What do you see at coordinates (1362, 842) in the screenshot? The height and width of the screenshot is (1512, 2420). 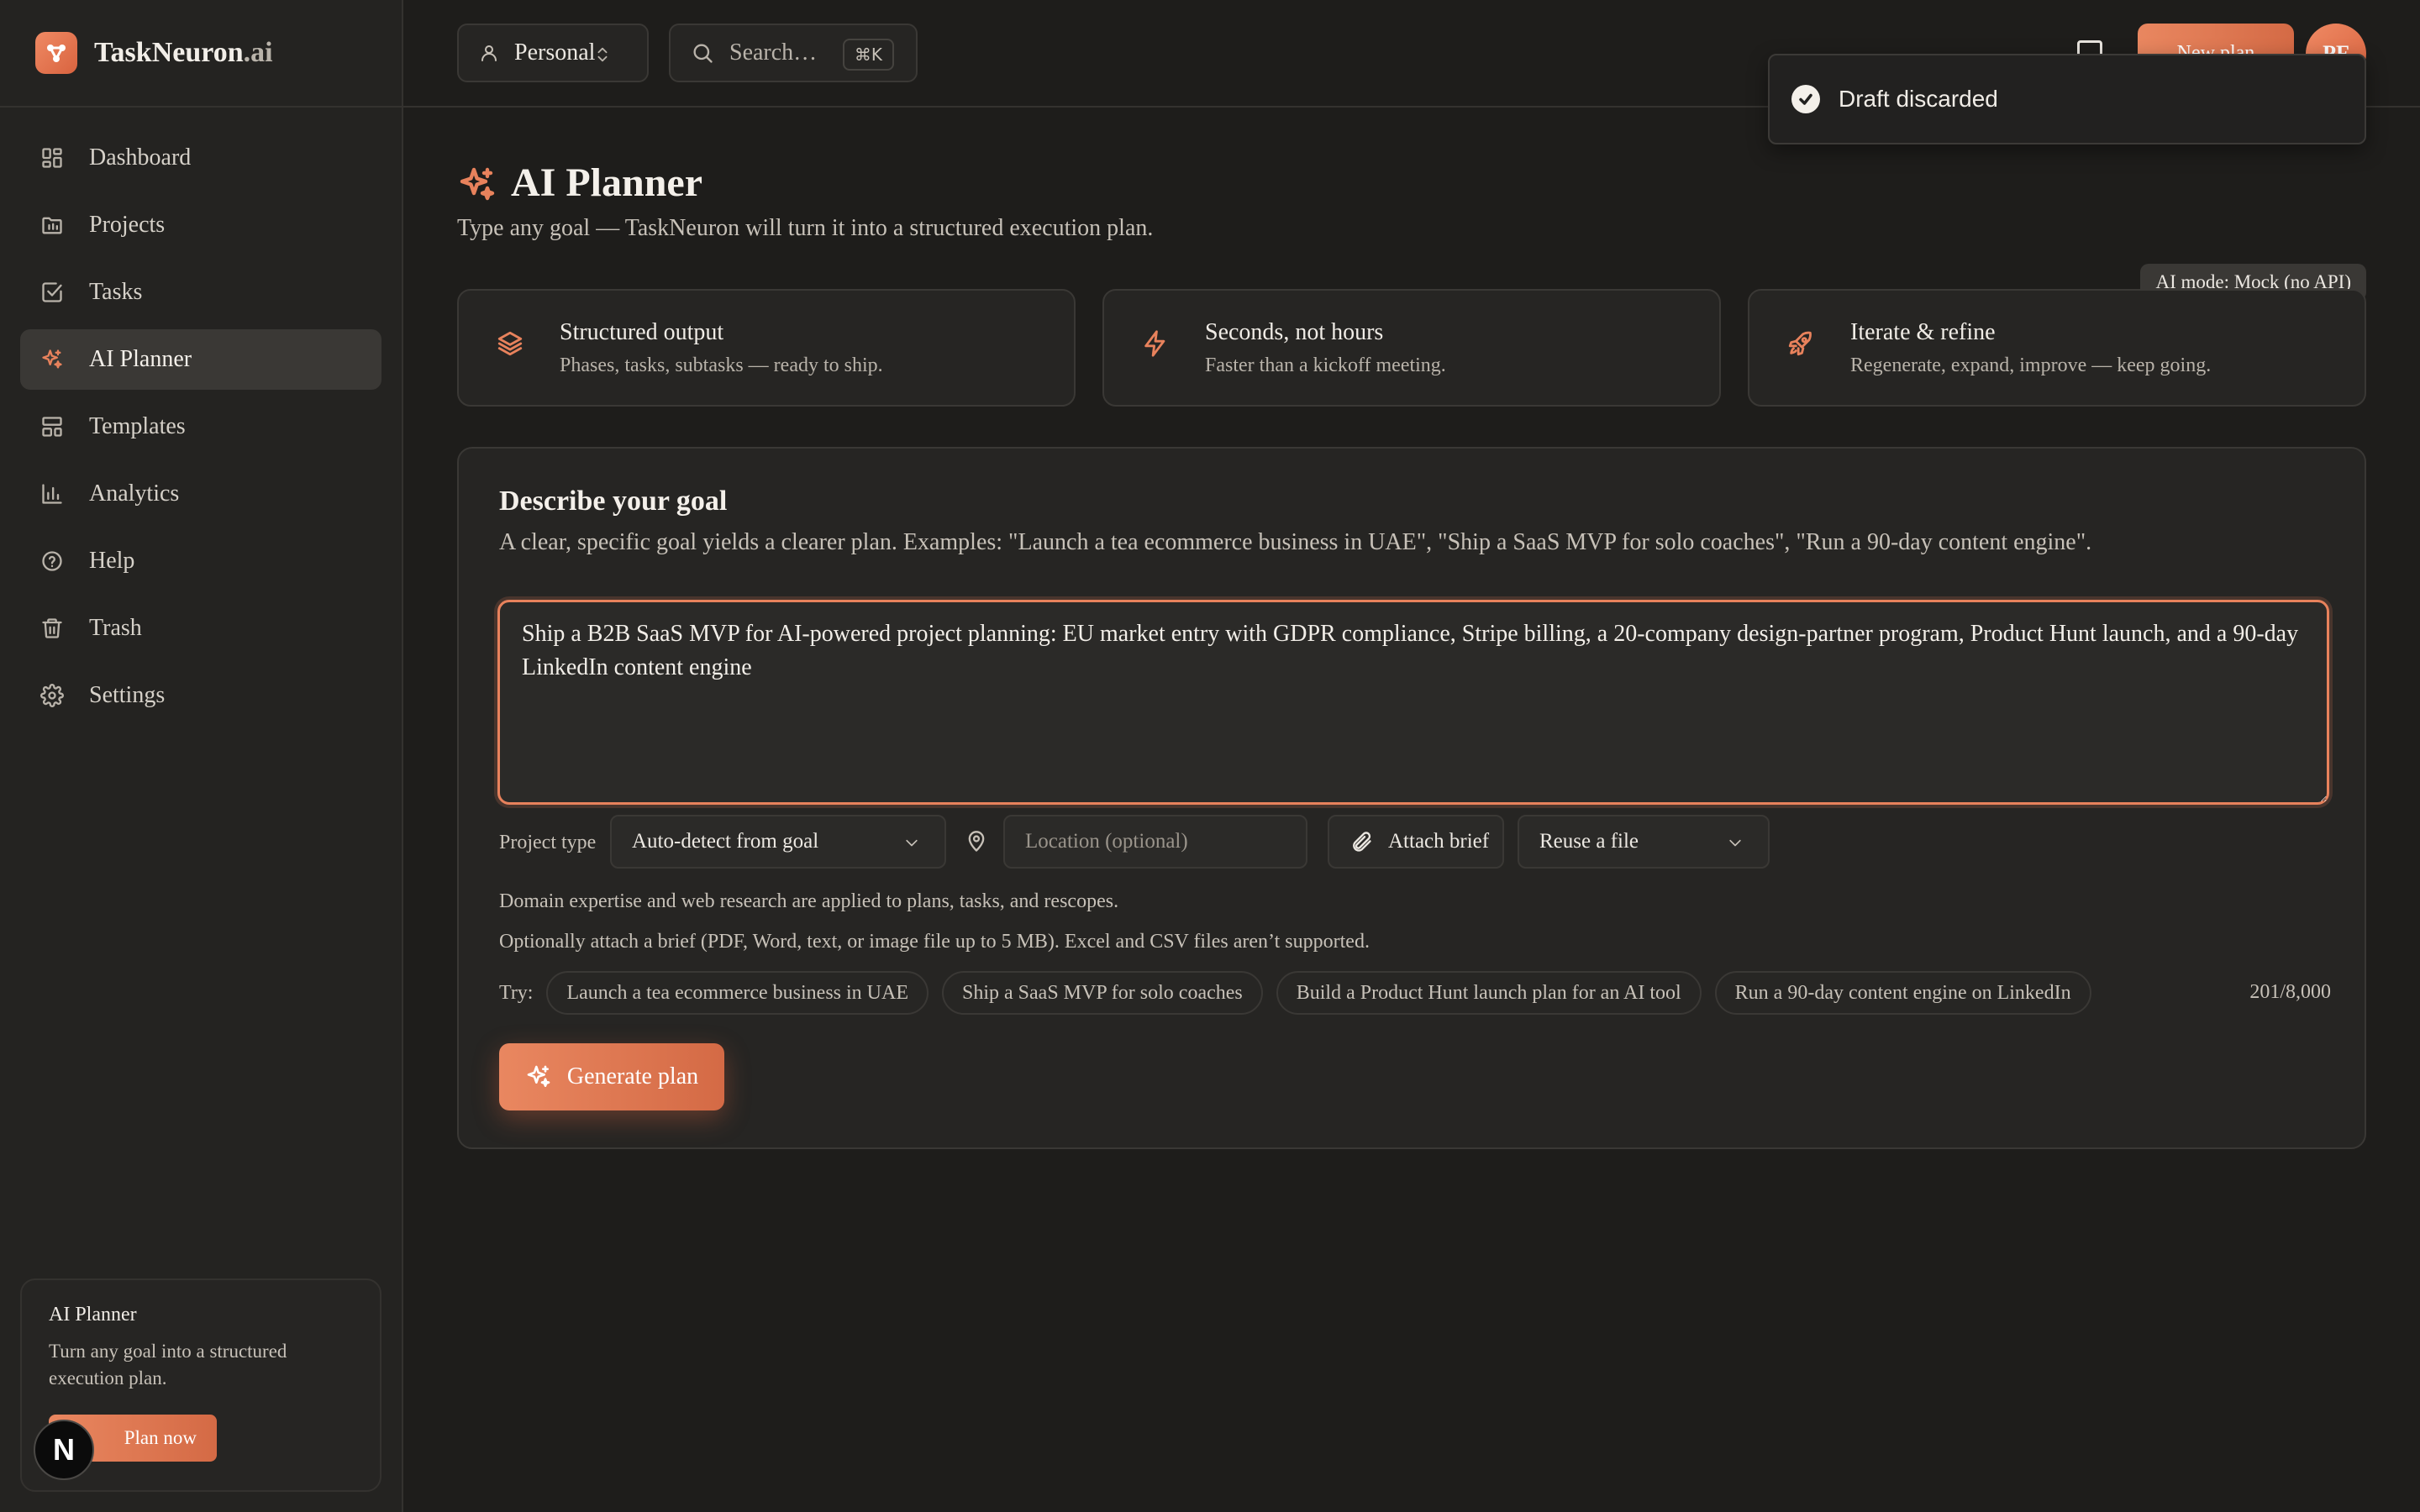 I see `paperclip-icon` at bounding box center [1362, 842].